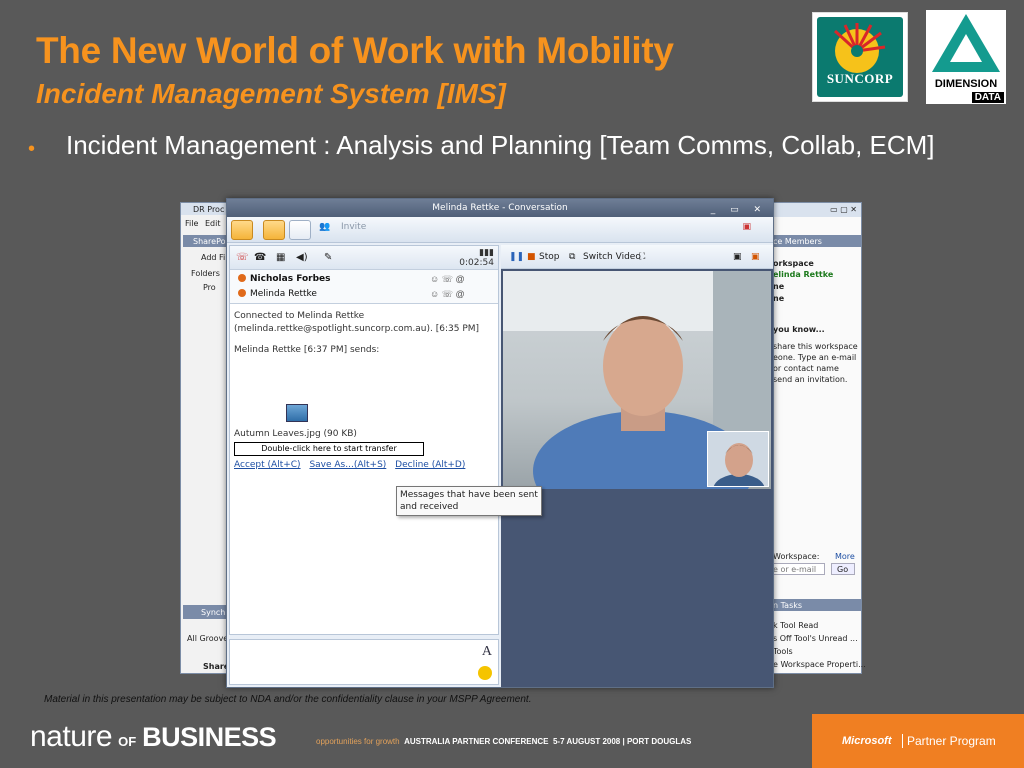  What do you see at coordinates (987, 97) in the screenshot?
I see `data-wordmark: DATA` at bounding box center [987, 97].